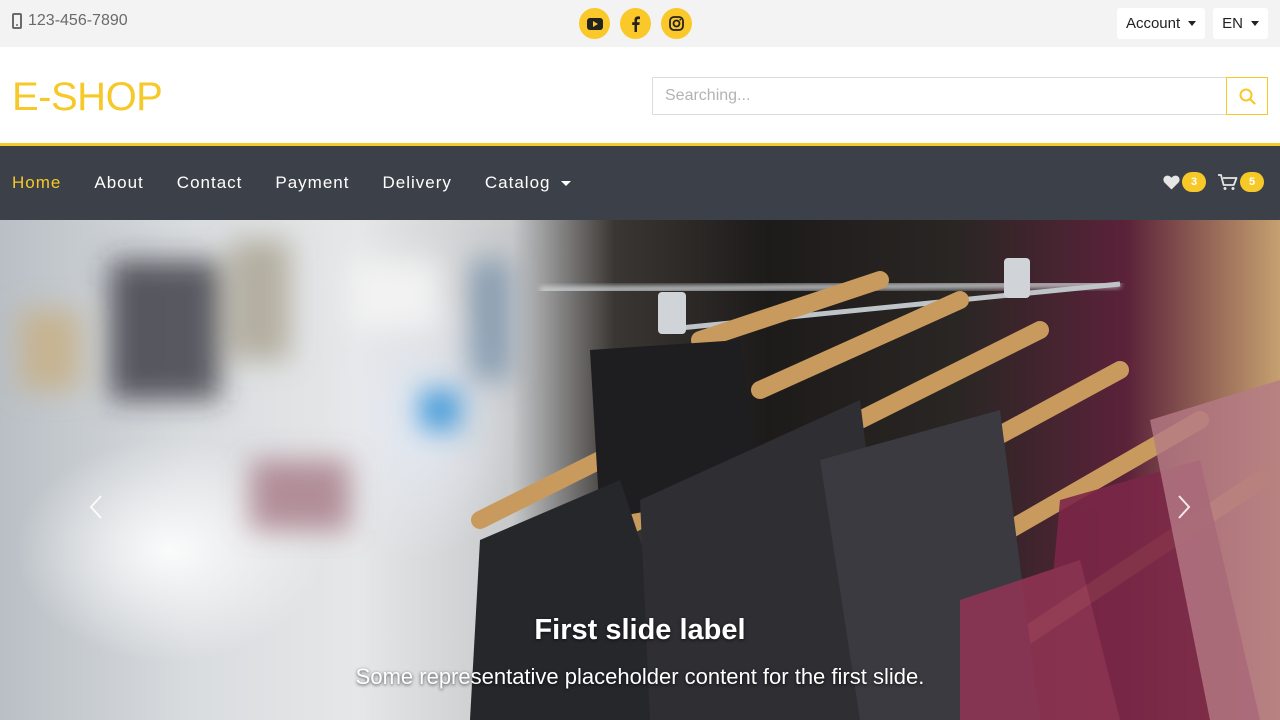 This screenshot has height=720, width=1280. I want to click on account-dropdown: Account, so click(1161, 23).